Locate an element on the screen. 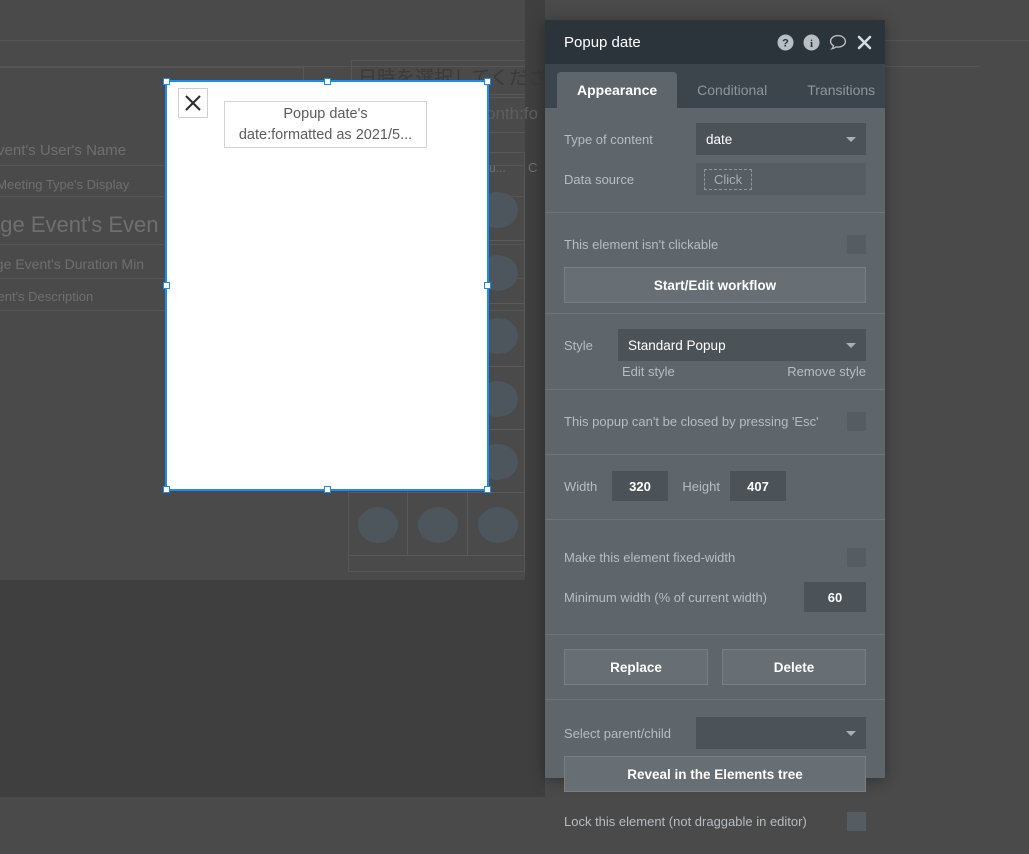 Image resolution: width=1029 pixels, height=854 pixels. edit-style-link: Edit style is located at coordinates (648, 371).